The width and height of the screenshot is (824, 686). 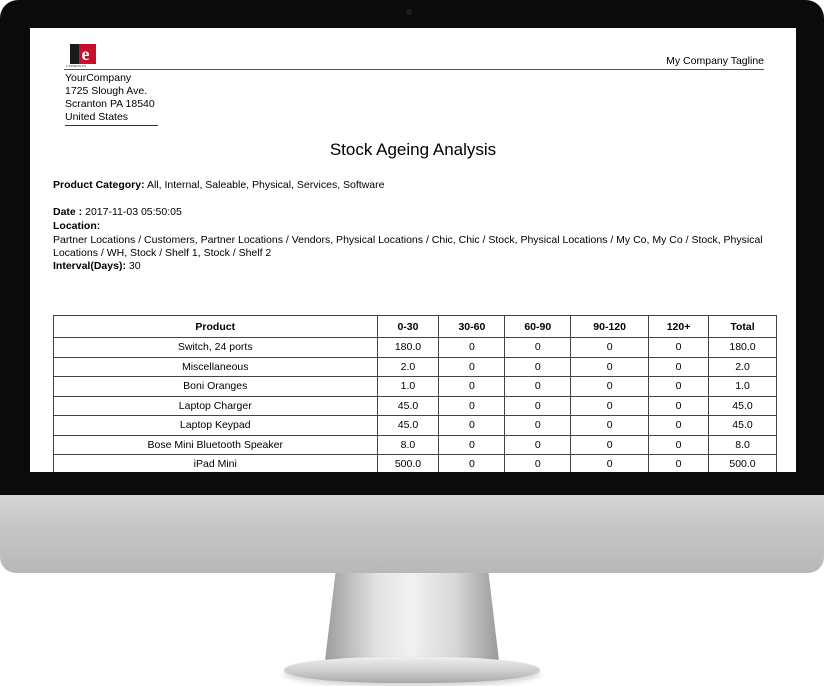 I want to click on table-row: Miscellaneous 2.0 0 0 0 0 2.0, so click(x=415, y=366).